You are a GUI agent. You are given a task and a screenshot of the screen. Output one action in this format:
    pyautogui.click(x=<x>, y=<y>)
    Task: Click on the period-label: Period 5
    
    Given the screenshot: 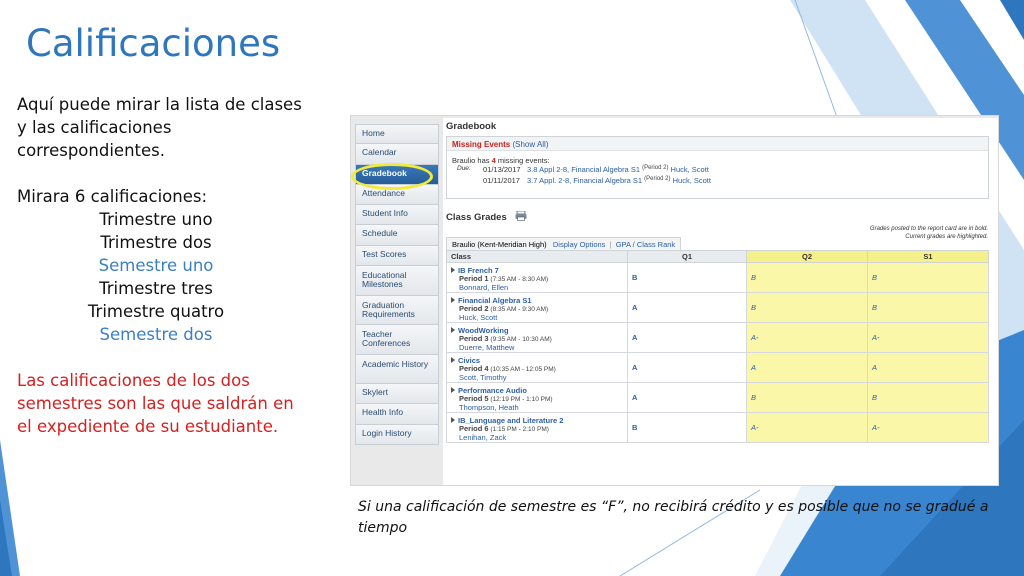 What is the action you would take?
    pyautogui.click(x=474, y=398)
    